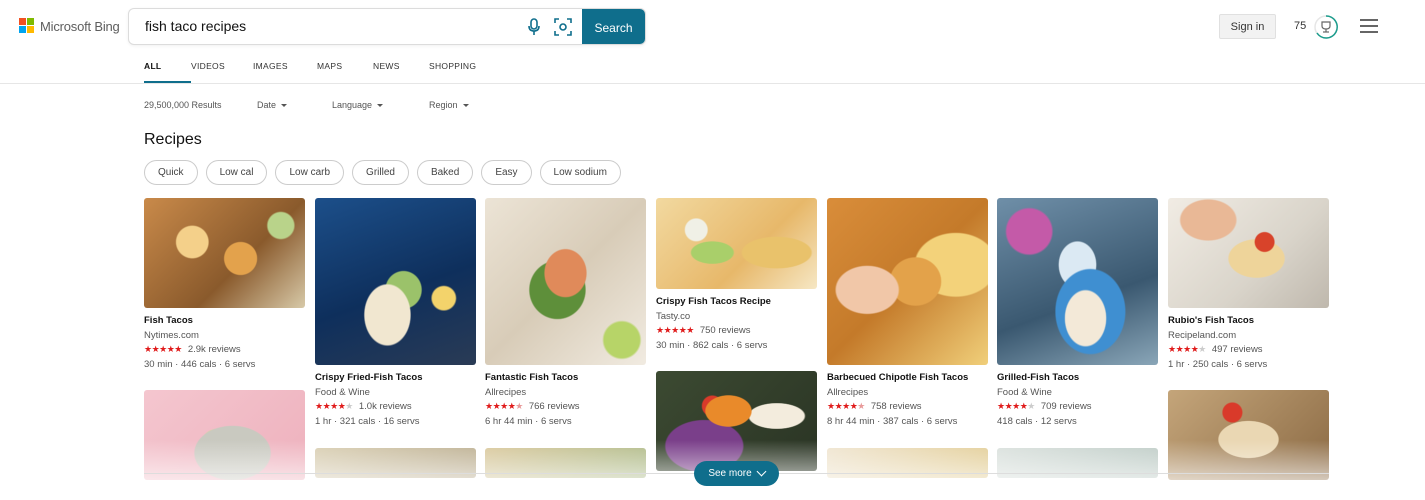  What do you see at coordinates (1202, 335) in the screenshot?
I see `recipe-source: Recipeland.com` at bounding box center [1202, 335].